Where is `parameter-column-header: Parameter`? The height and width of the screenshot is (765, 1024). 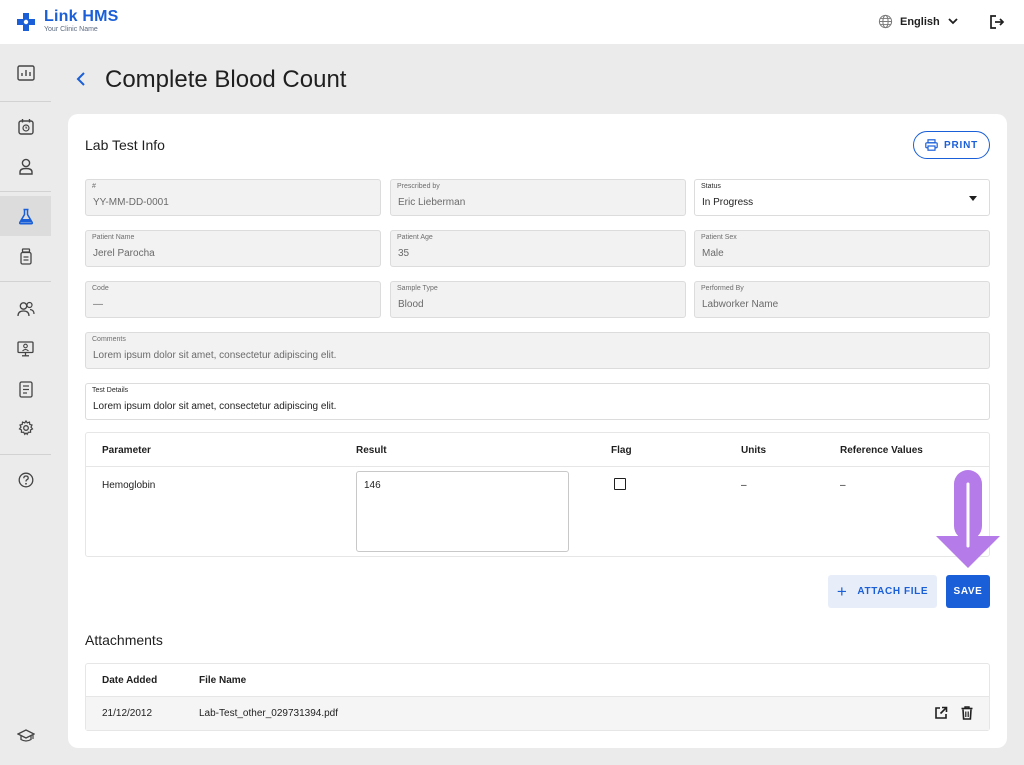 parameter-column-header: Parameter is located at coordinates (126, 450).